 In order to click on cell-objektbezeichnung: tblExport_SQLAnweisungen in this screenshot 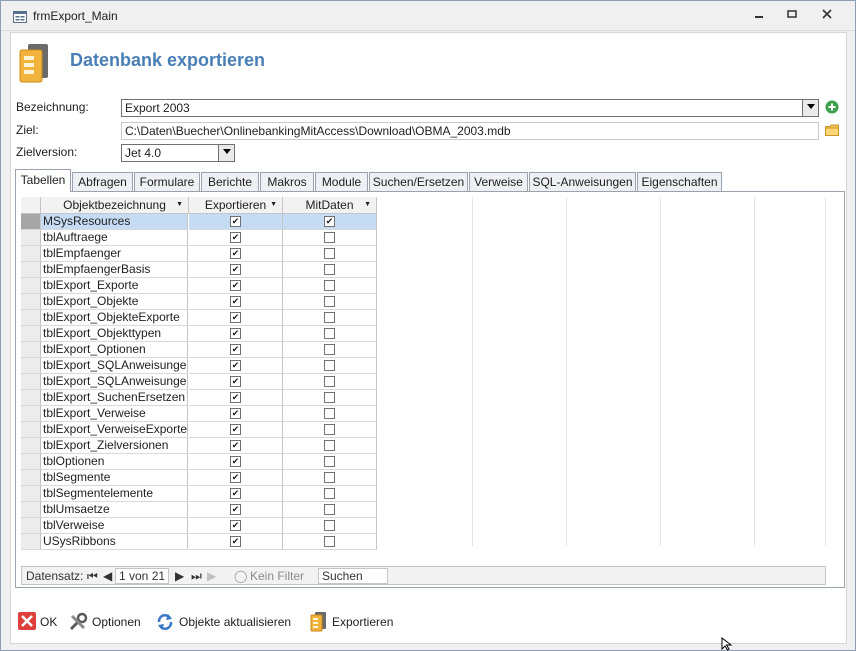, I will do `click(114, 366)`.